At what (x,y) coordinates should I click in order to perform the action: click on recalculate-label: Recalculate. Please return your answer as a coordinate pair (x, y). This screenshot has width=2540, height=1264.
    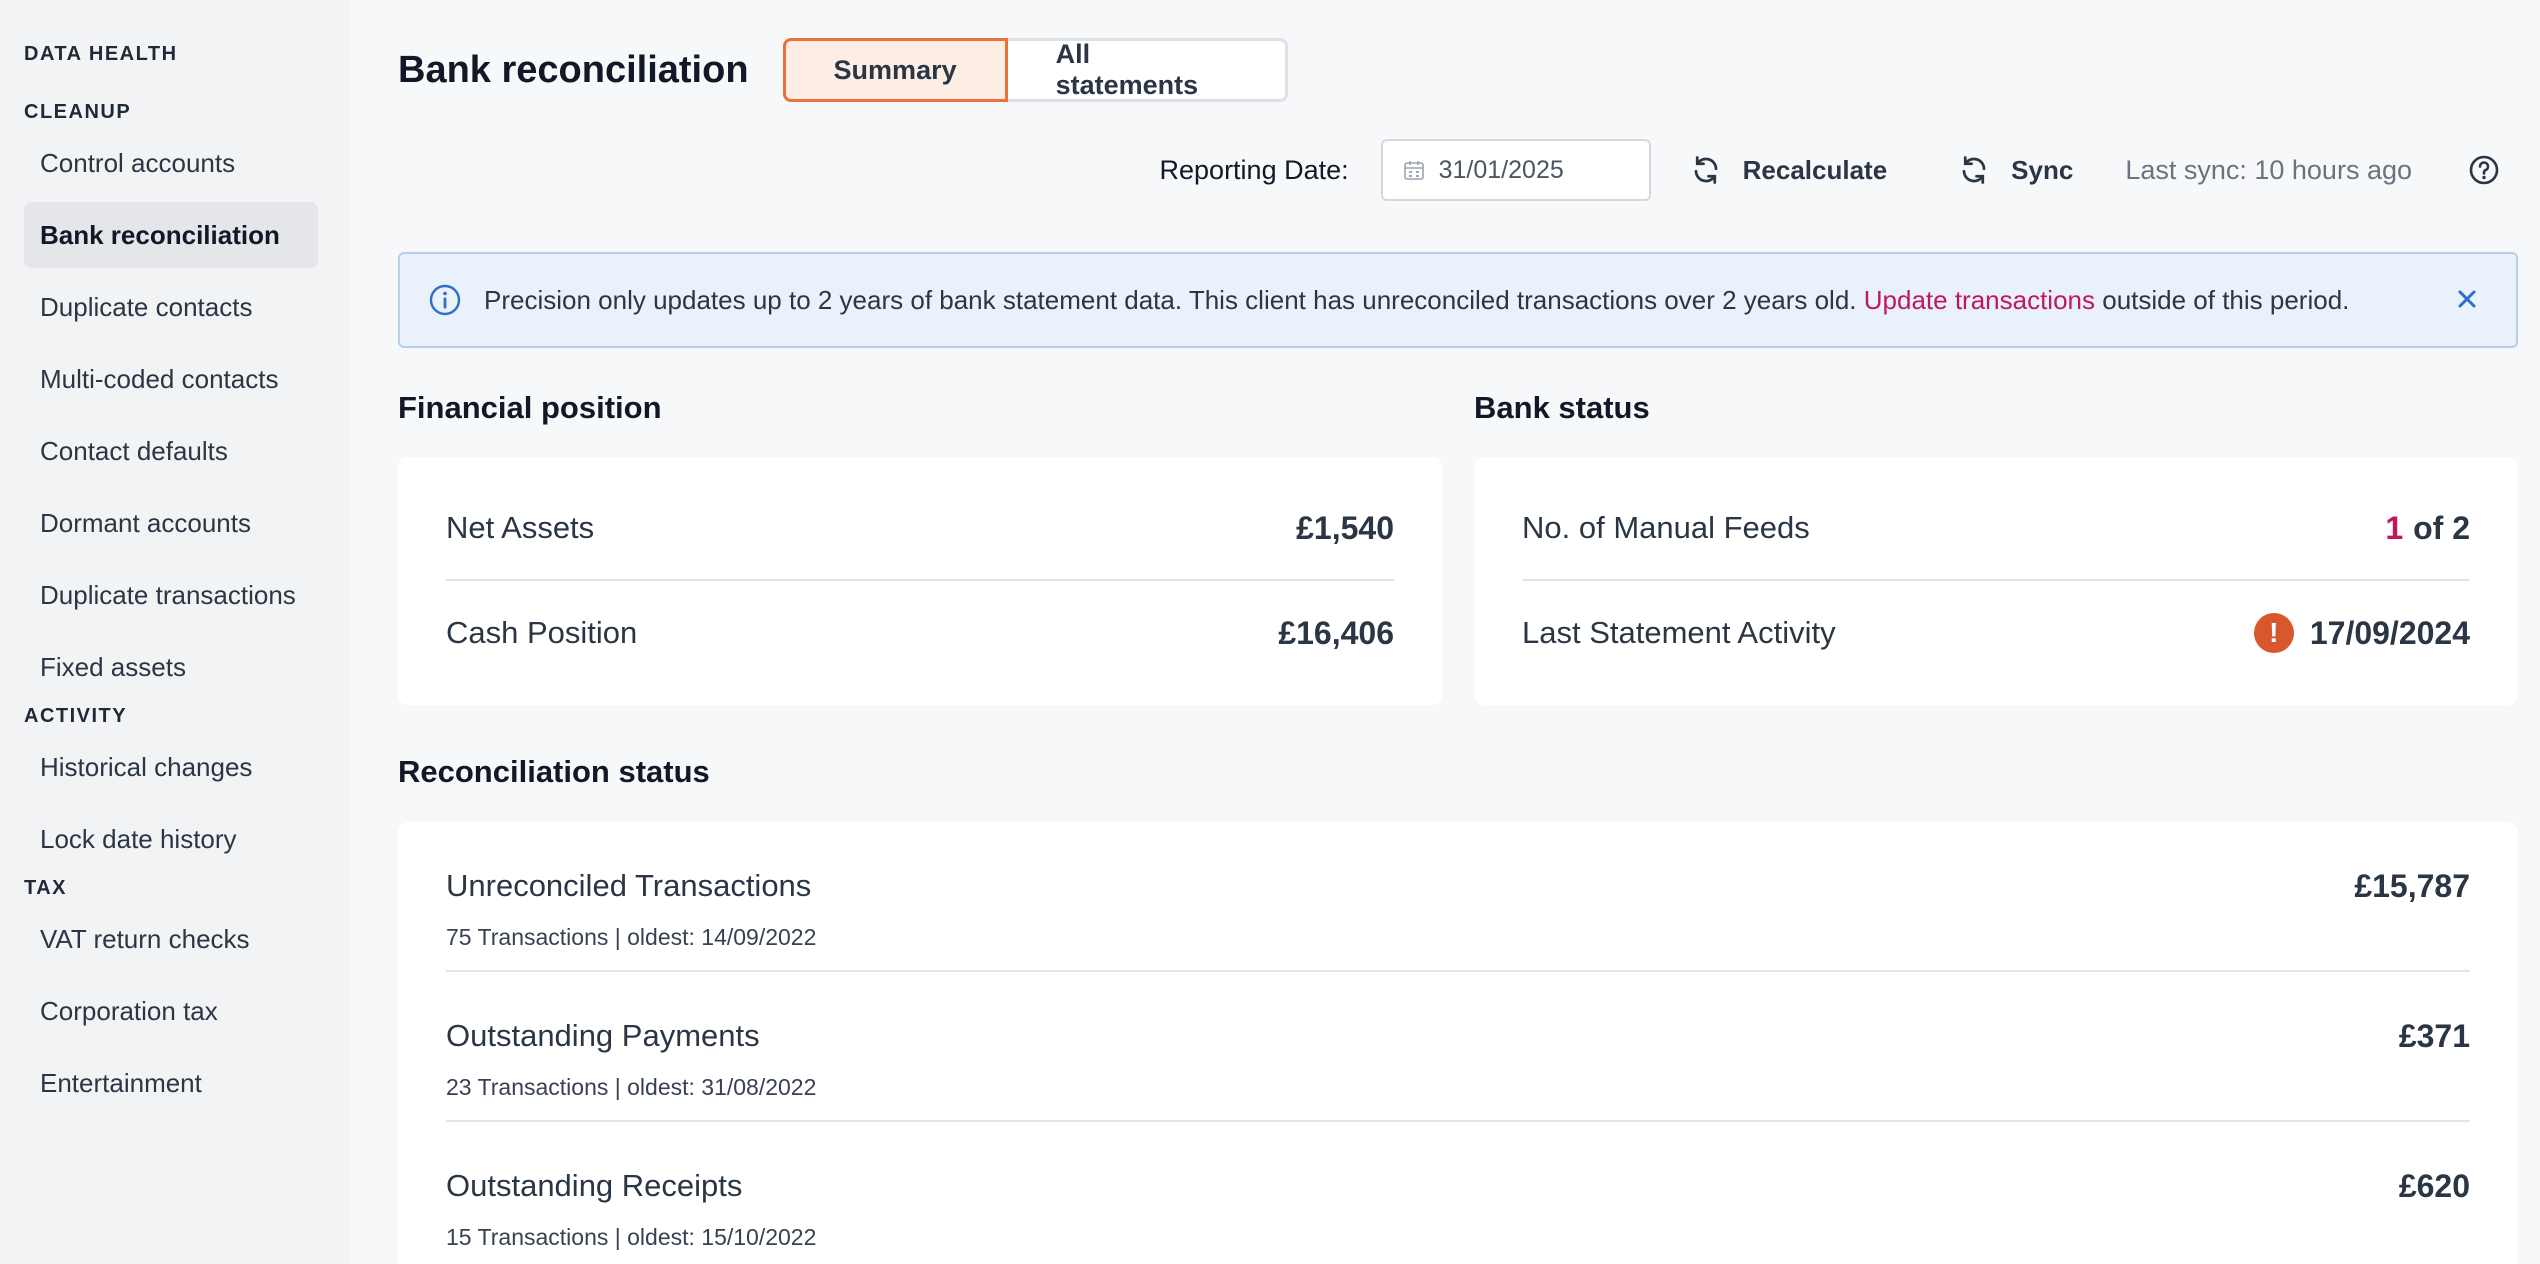
    Looking at the image, I should click on (1815, 169).